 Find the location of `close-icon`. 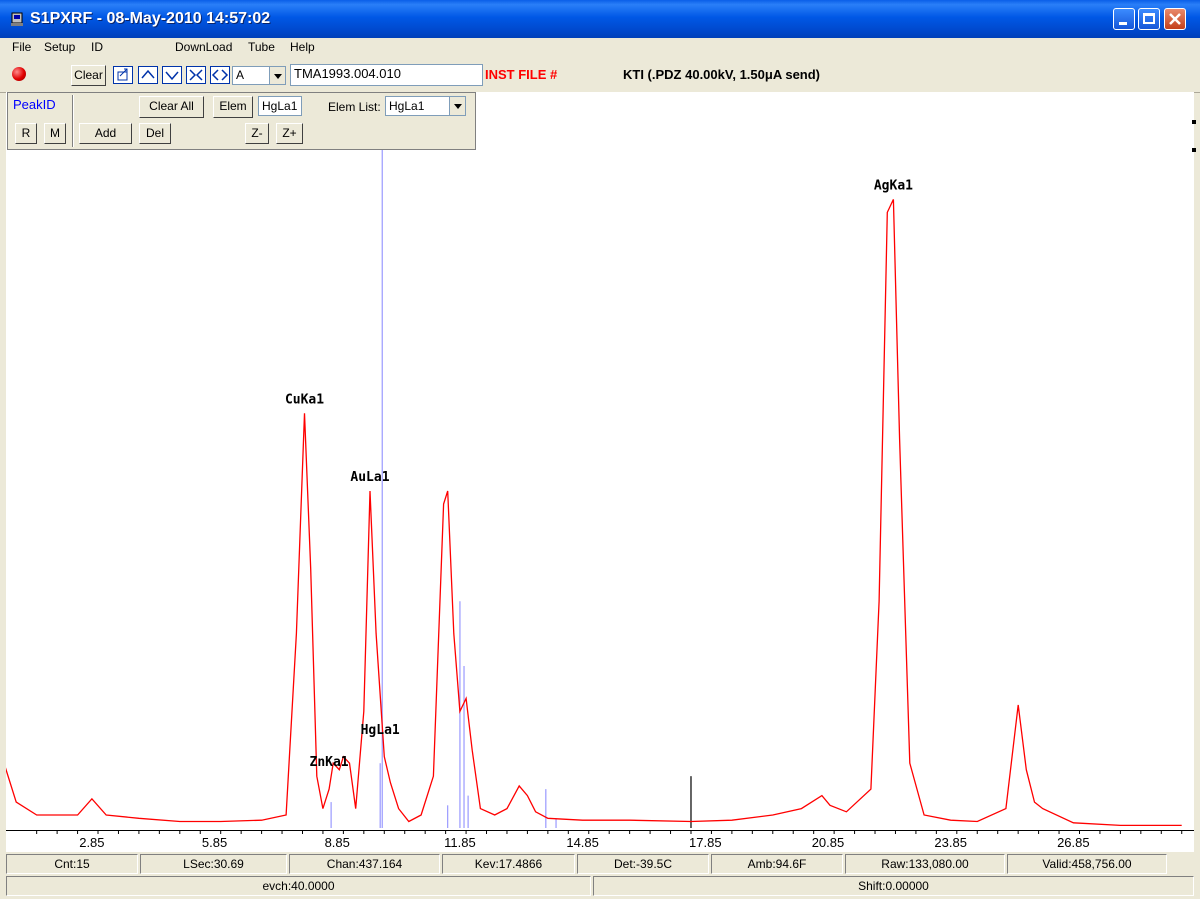

close-icon is located at coordinates (1175, 19).